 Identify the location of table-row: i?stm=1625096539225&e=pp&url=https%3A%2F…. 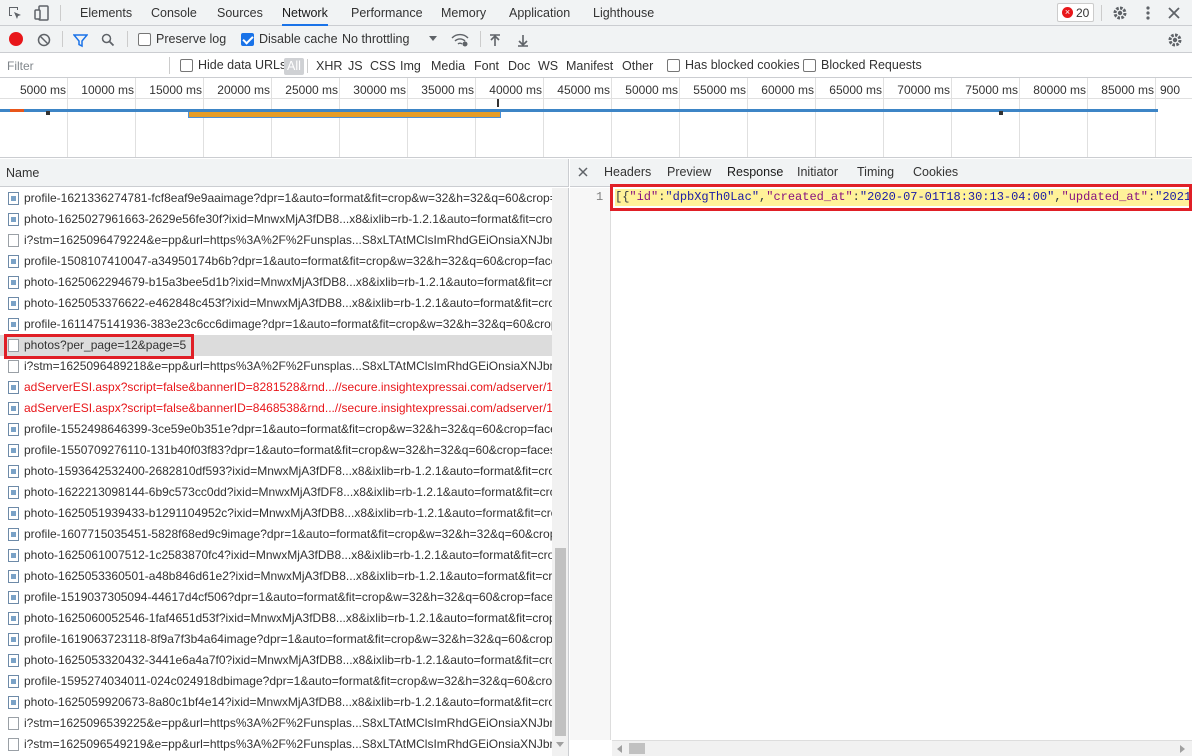
(276, 723).